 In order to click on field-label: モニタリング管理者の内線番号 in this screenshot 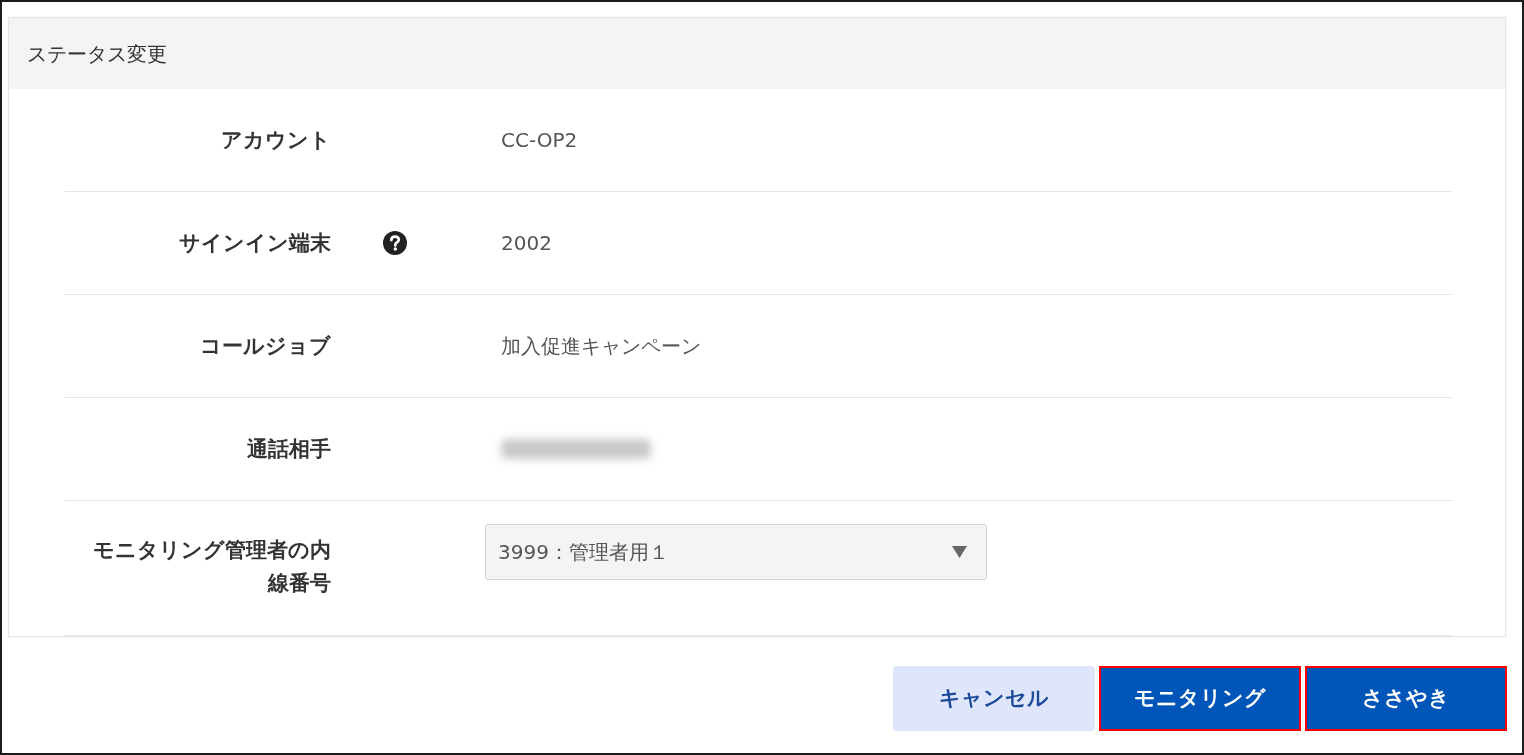, I will do `click(211, 567)`.